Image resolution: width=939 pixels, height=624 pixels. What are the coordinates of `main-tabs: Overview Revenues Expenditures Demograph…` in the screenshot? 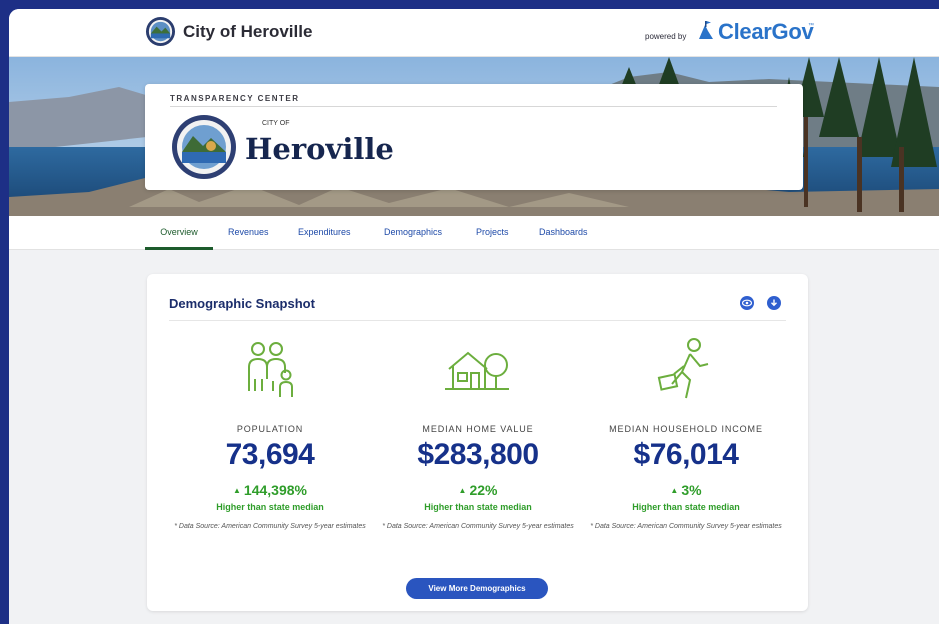 It's located at (474, 233).